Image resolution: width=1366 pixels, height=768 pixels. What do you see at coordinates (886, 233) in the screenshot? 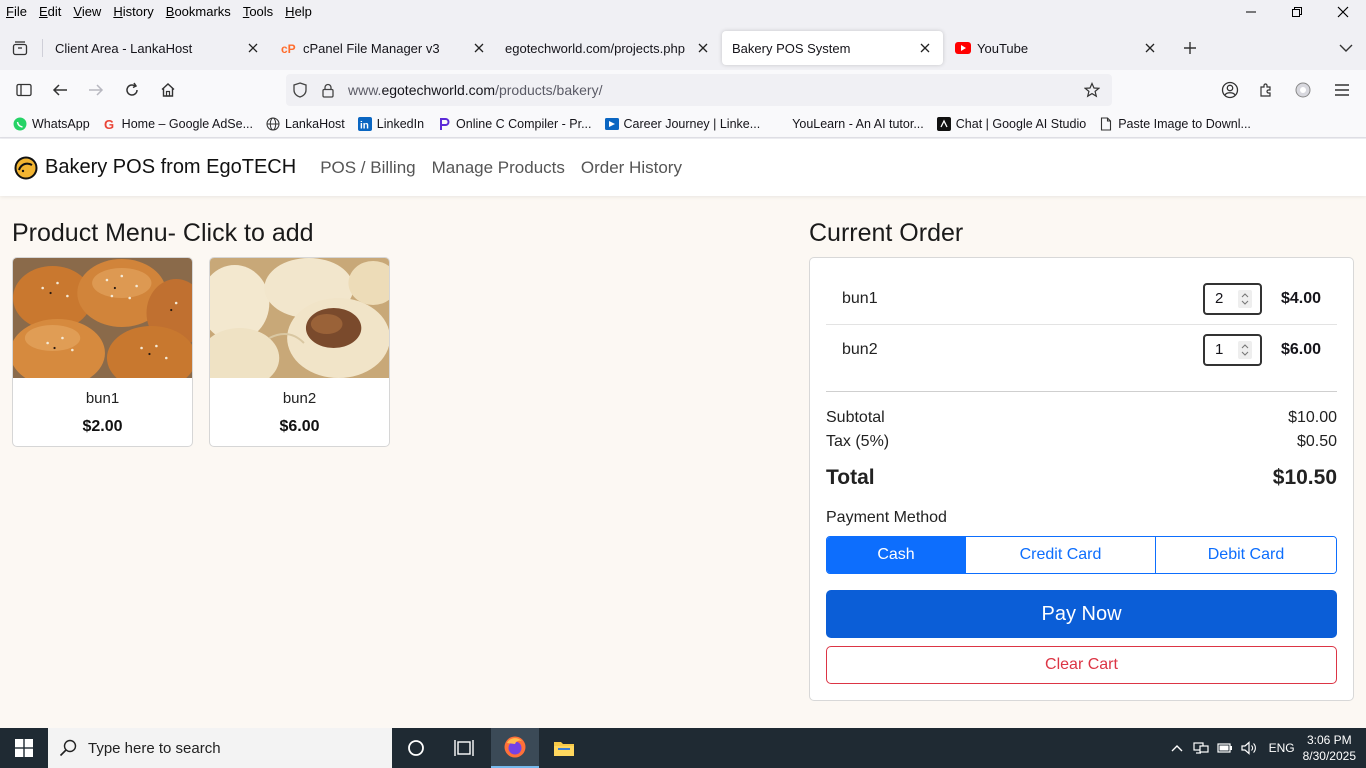
I see `current-order-title: Current Order` at bounding box center [886, 233].